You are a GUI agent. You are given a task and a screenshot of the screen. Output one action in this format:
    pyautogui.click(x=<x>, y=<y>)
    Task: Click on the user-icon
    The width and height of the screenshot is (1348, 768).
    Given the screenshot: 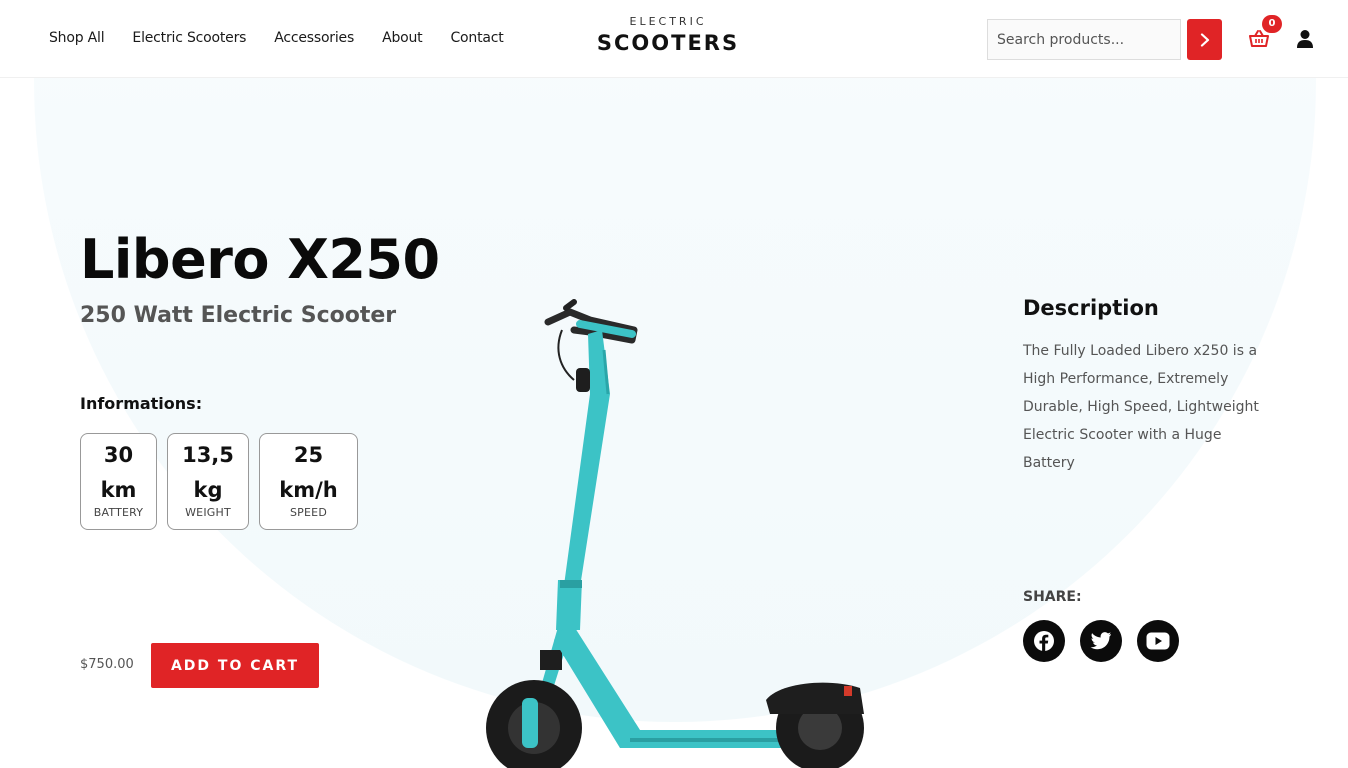 What is the action you would take?
    pyautogui.click(x=1305, y=39)
    